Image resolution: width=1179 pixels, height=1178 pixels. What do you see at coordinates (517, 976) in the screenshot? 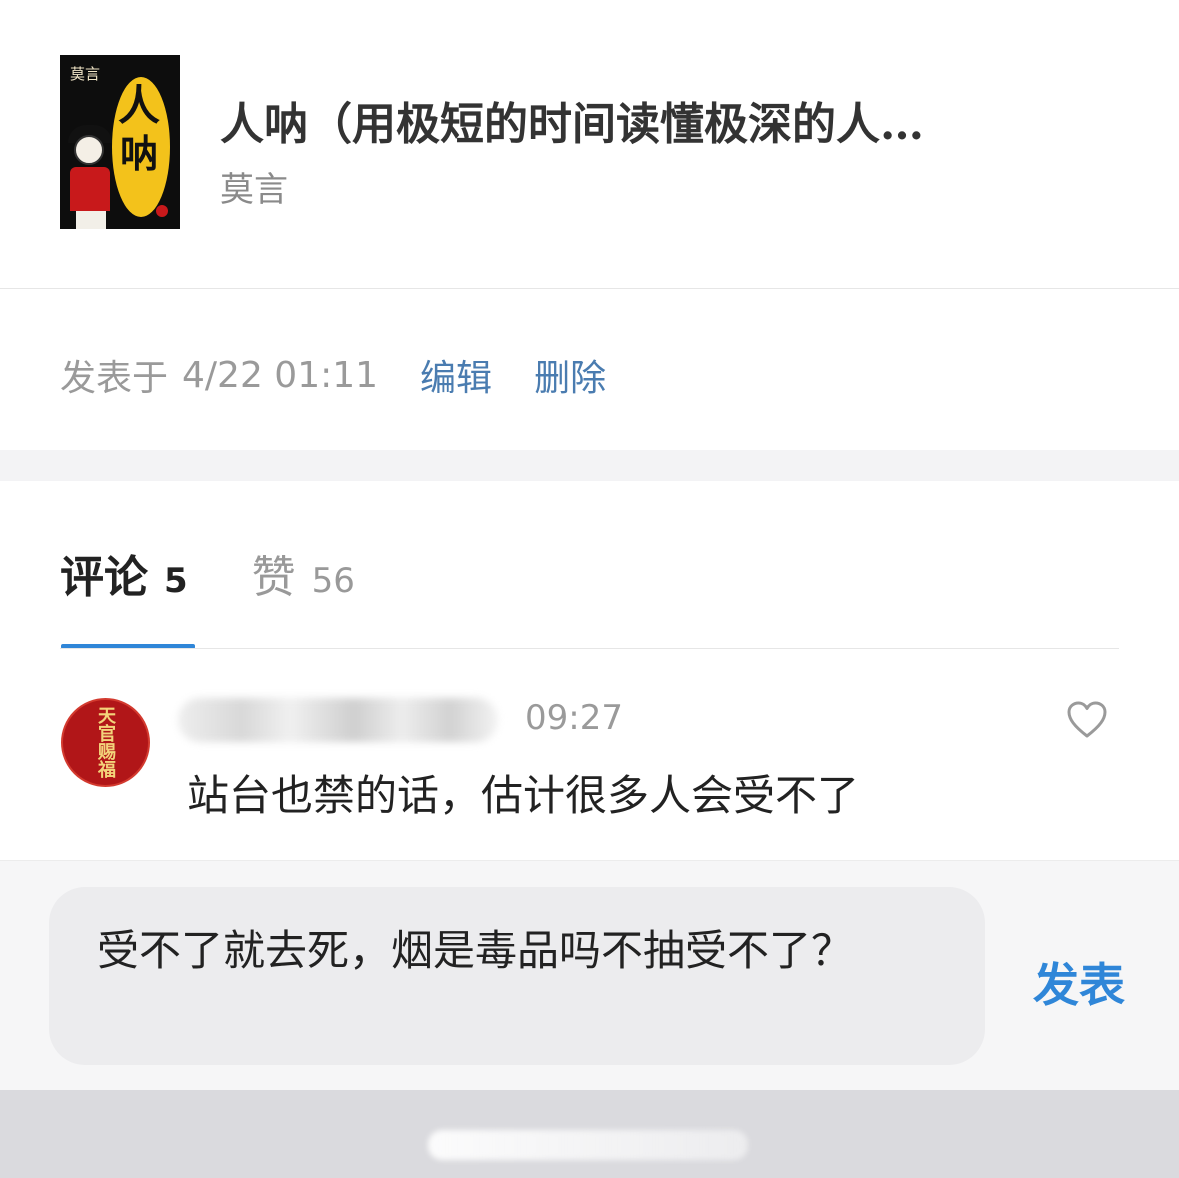
I see `reply-input: 受不了就去死，烟是毒品吗不抽受不了？` at bounding box center [517, 976].